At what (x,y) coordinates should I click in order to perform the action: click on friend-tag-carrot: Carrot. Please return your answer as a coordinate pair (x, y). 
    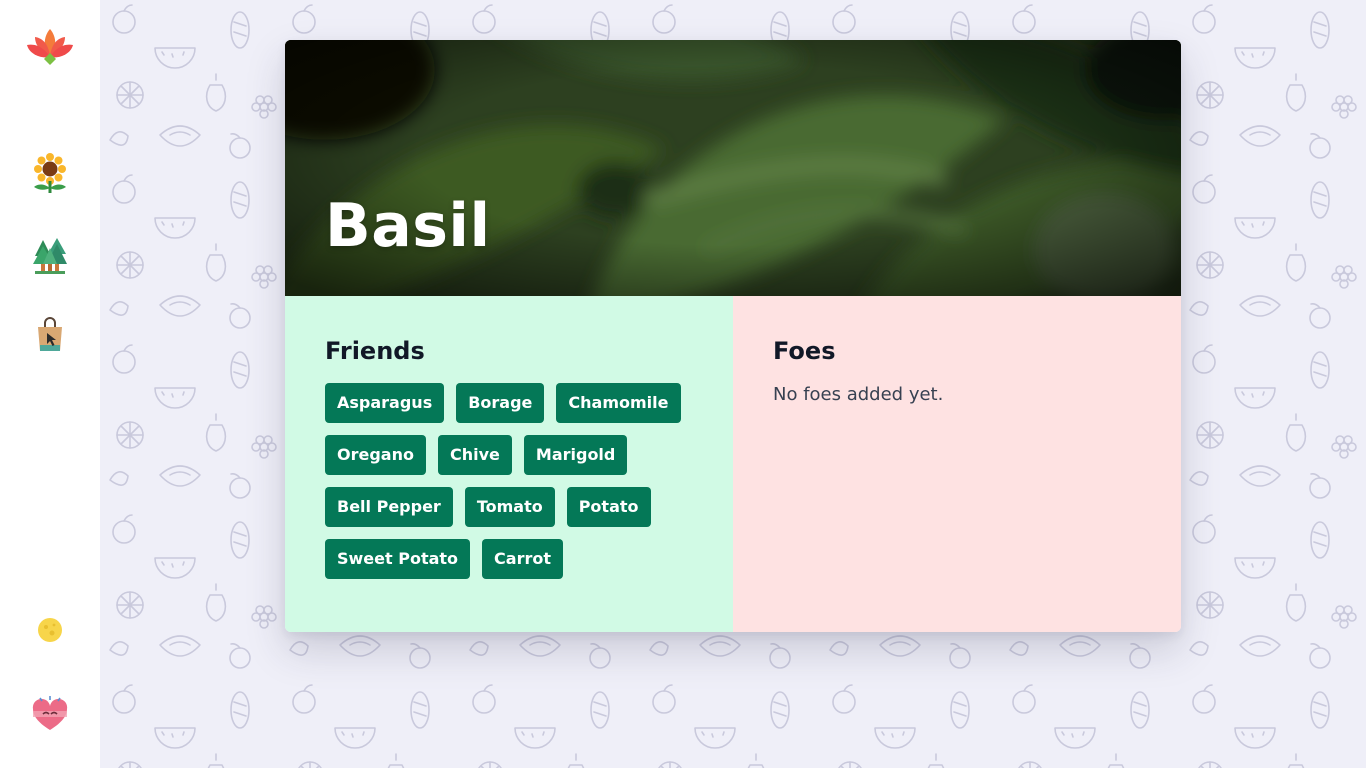
    Looking at the image, I should click on (522, 559).